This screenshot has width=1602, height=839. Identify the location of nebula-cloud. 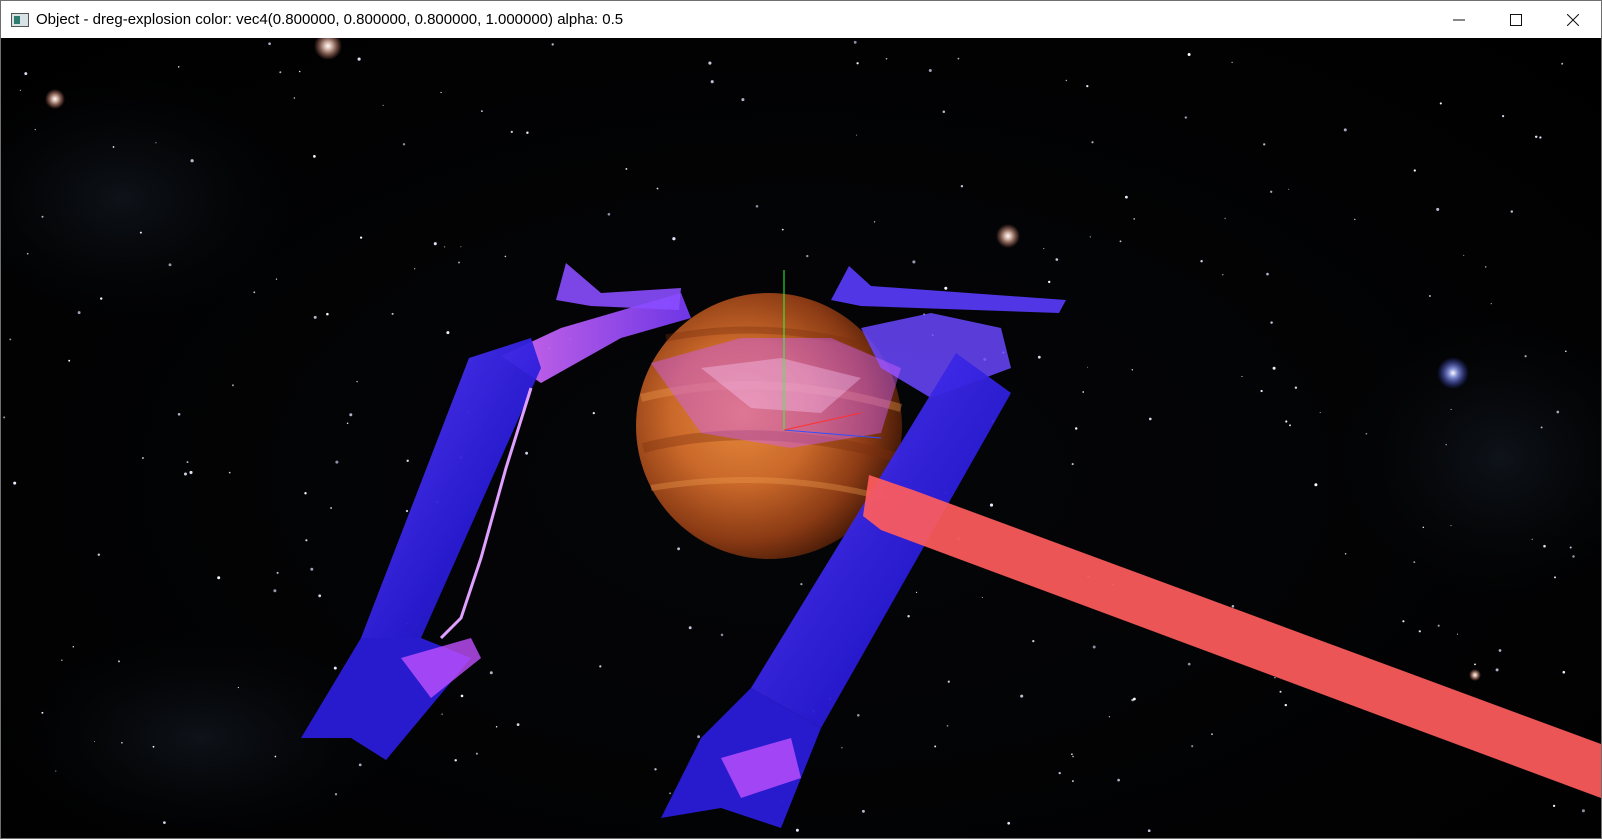
(1461, 458).